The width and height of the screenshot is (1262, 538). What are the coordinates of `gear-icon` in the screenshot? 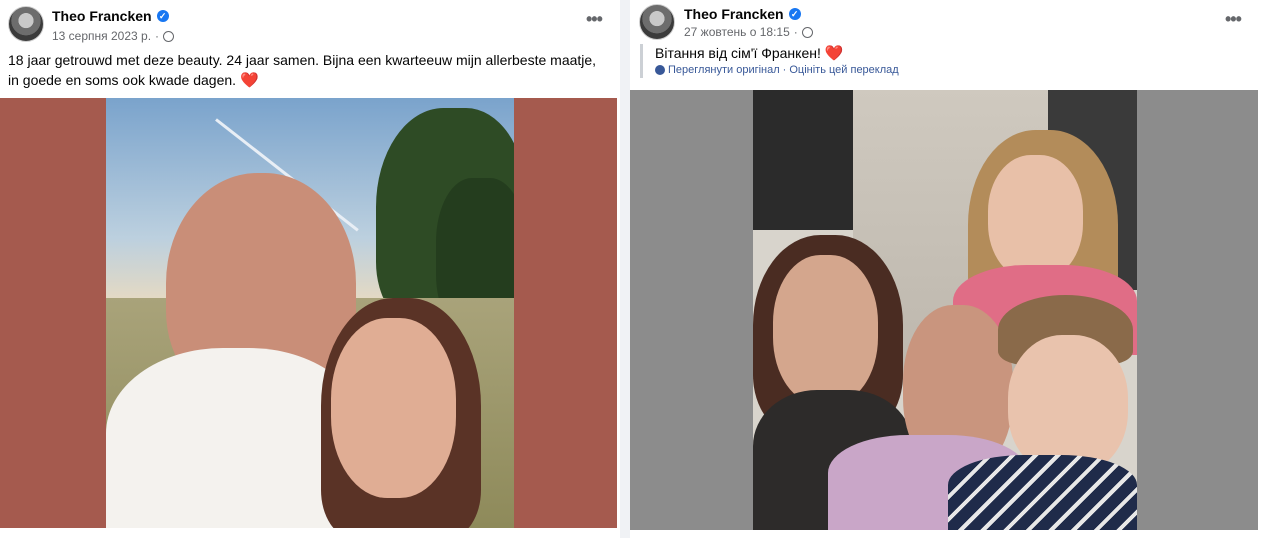 It's located at (660, 70).